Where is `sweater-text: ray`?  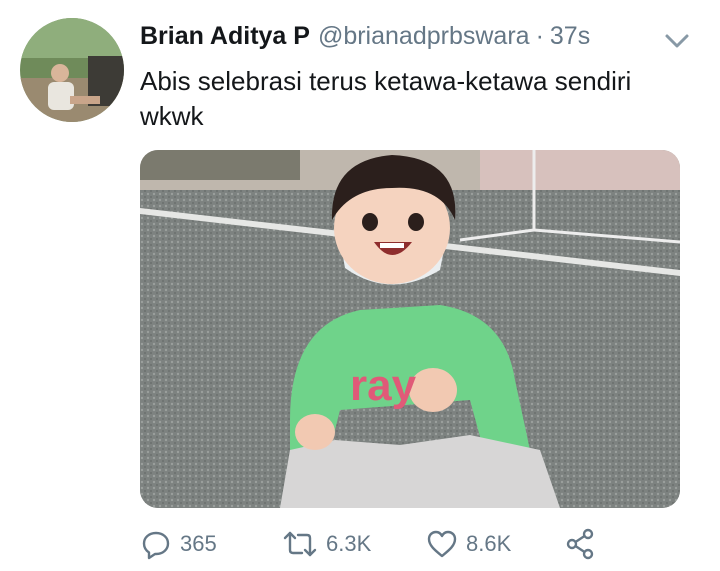 sweater-text: ray is located at coordinates (383, 385).